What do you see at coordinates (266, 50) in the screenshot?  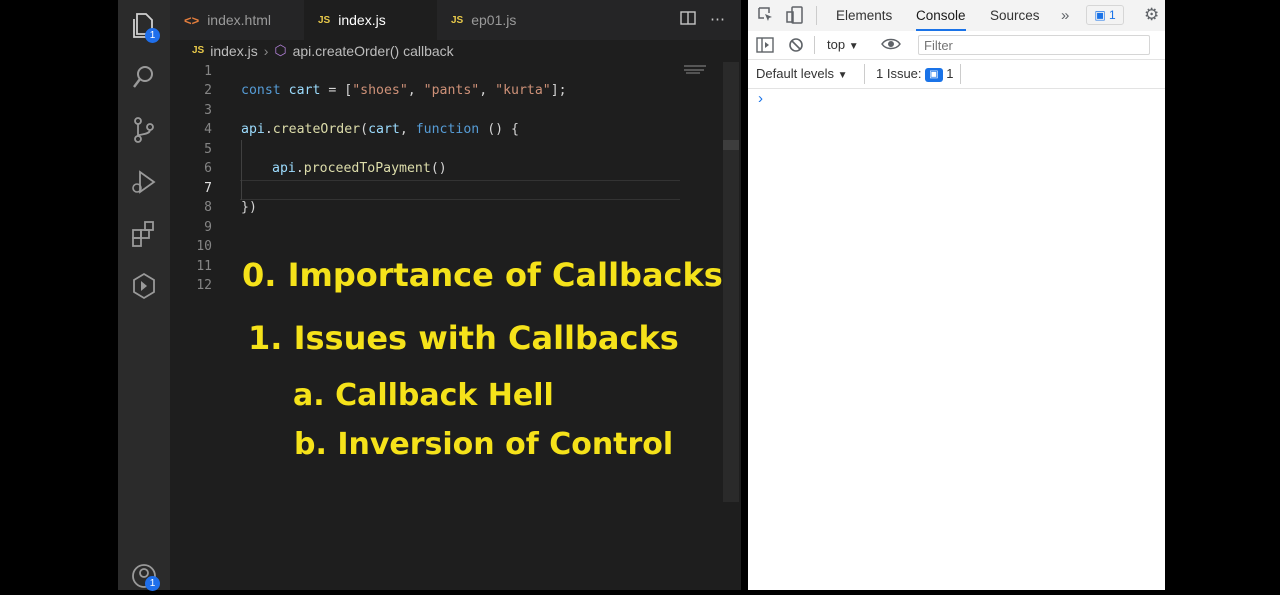 I see `chevron-right-icon: ›` at bounding box center [266, 50].